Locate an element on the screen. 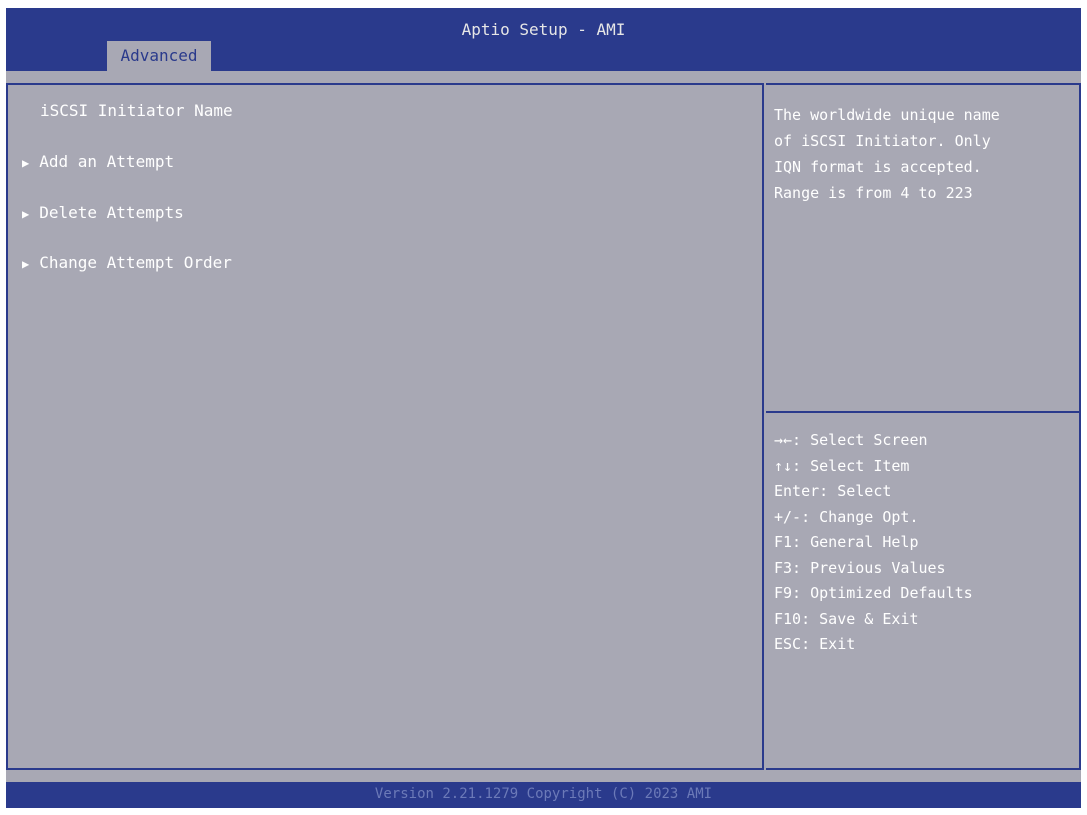 Image resolution: width=1087 pixels, height=815 pixels. version-text: Version 2.21.1279 Copyright (C) 2023 AMI is located at coordinates (543, 794).